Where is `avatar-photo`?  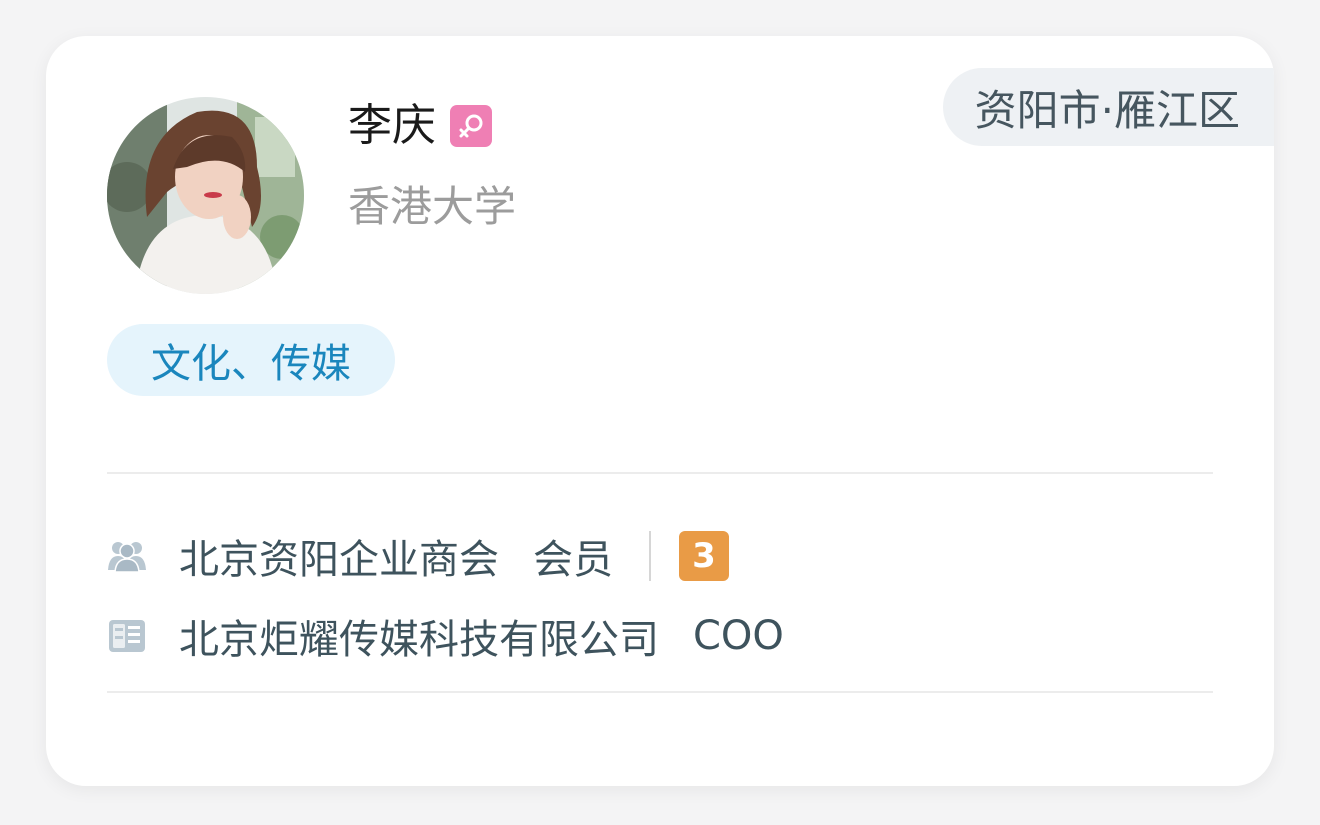 avatar-photo is located at coordinates (205, 195).